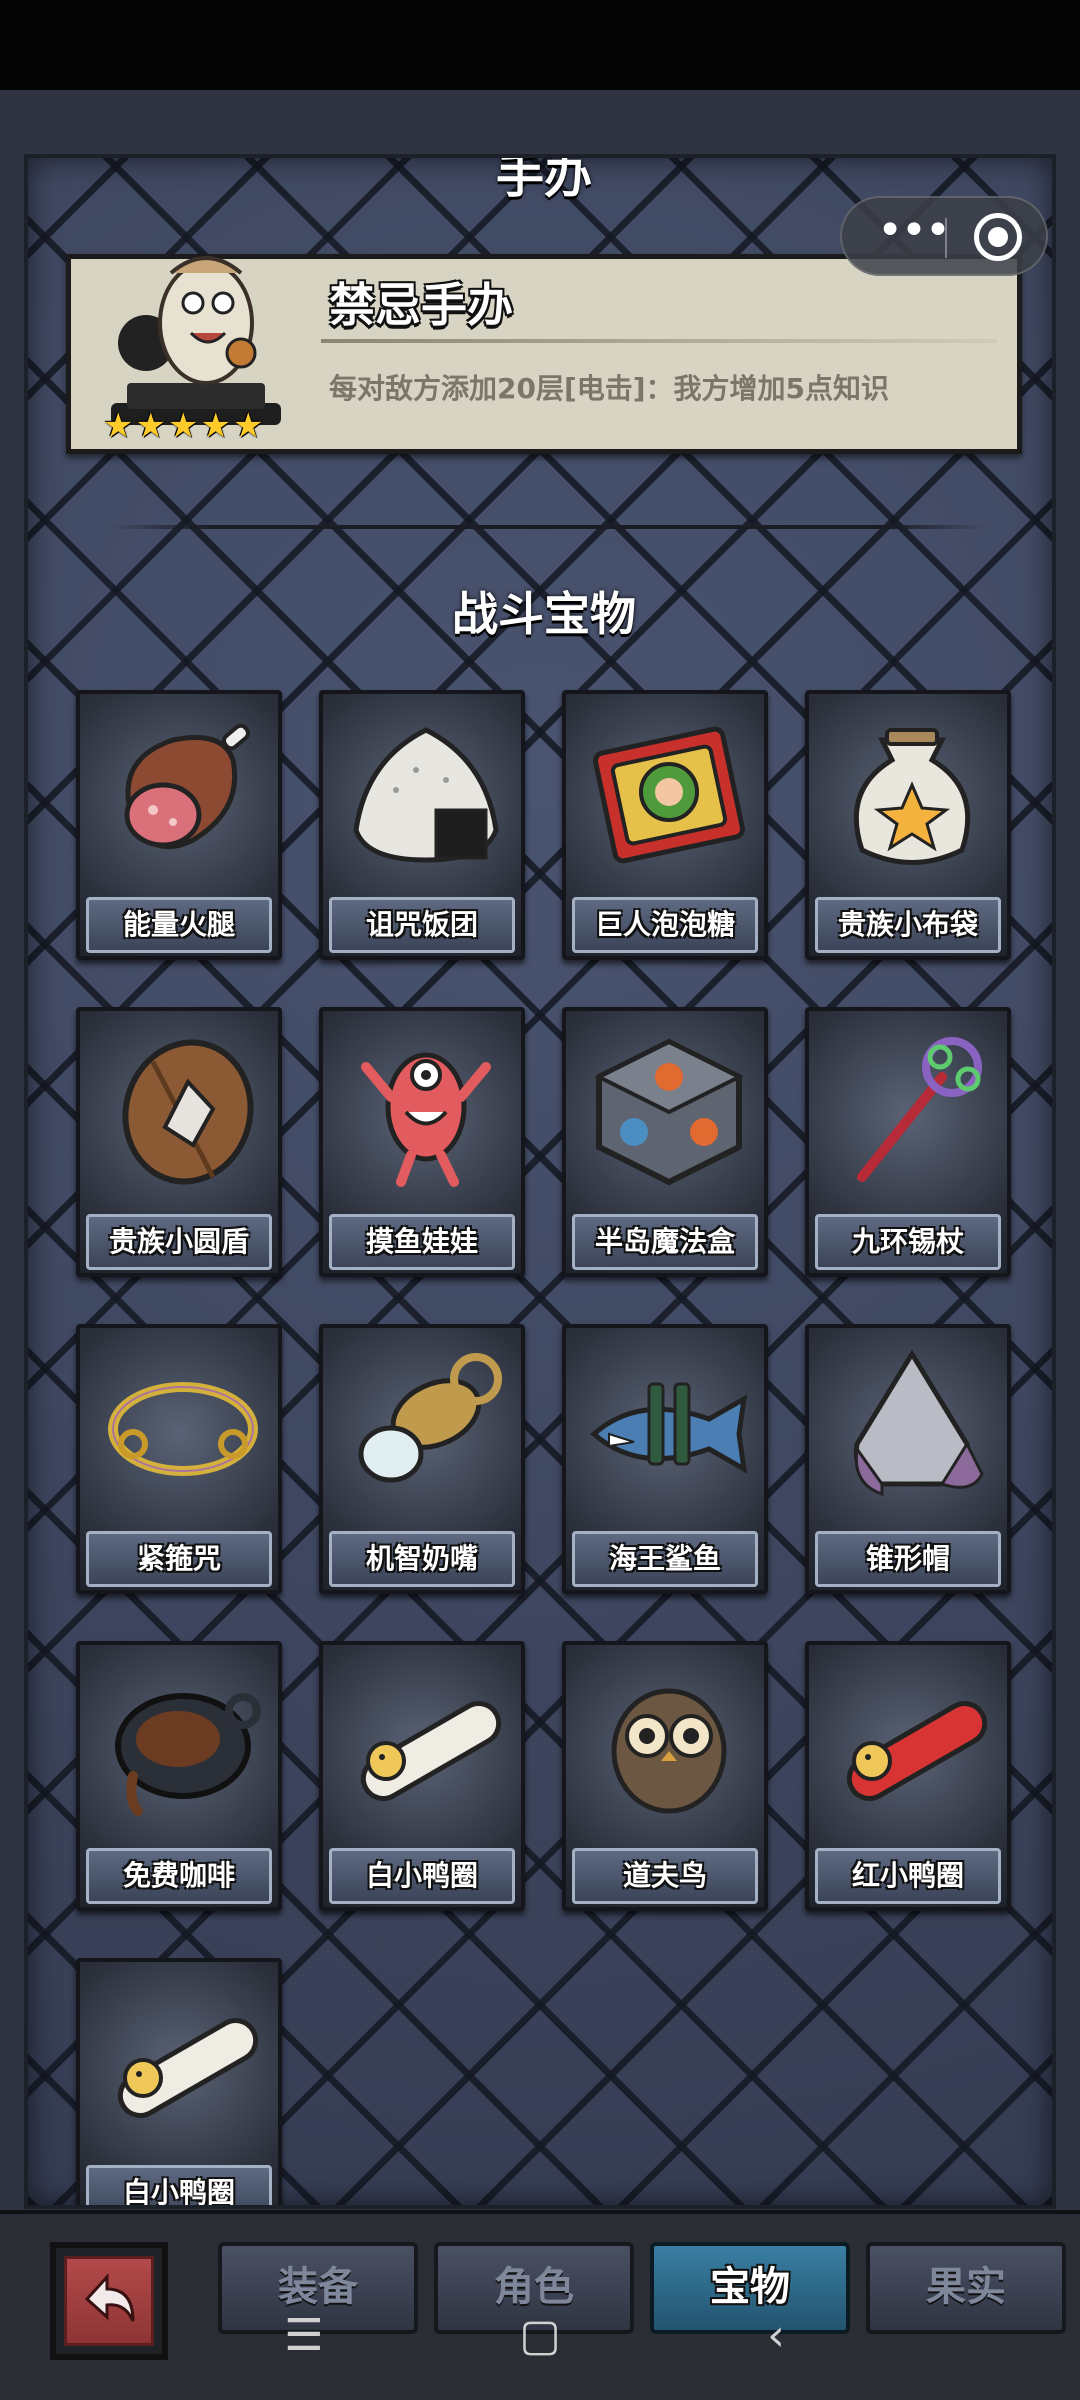  Describe the element at coordinates (665, 925) in the screenshot. I see `treasure-label: 巨人泡泡糖` at that location.